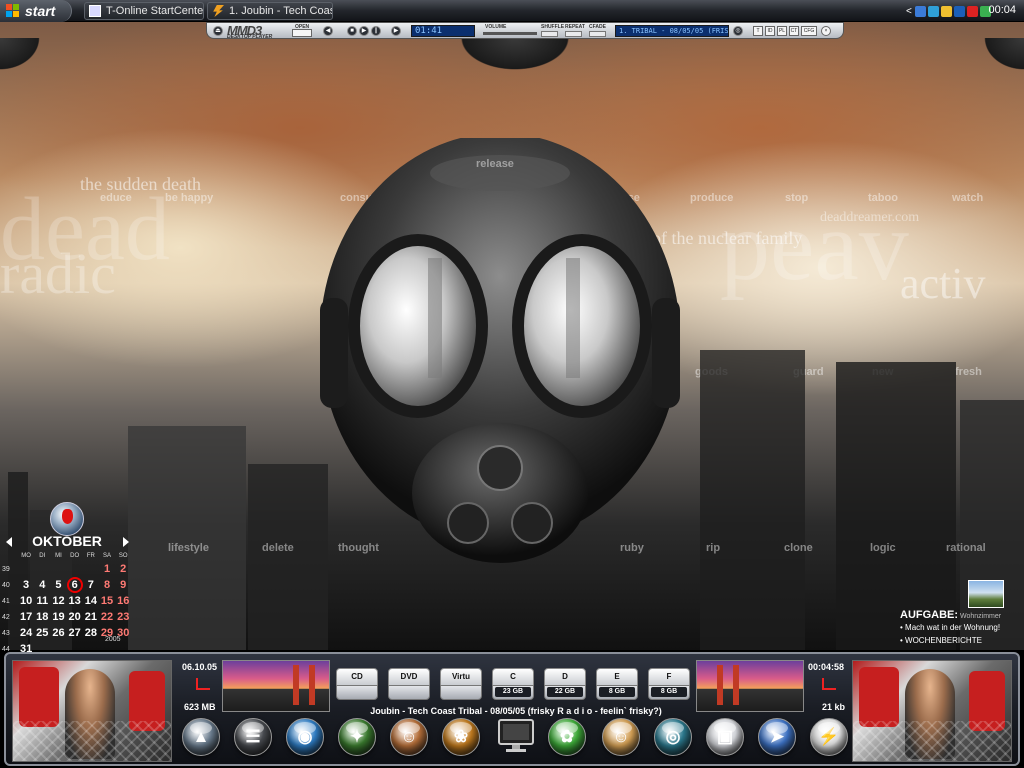 The width and height of the screenshot is (1024, 768). I want to click on tray-antivirus-icon, so click(972, 11).